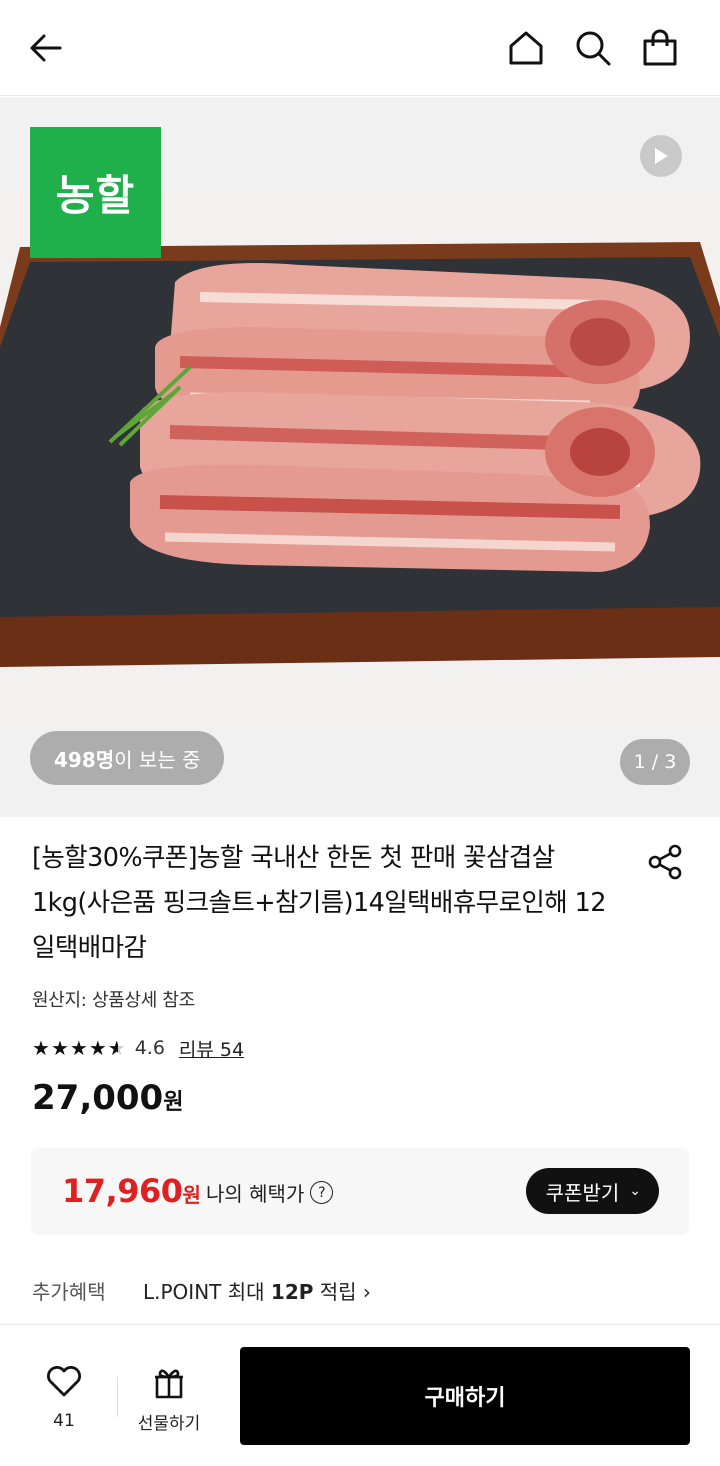  I want to click on home-icon, so click(526, 48).